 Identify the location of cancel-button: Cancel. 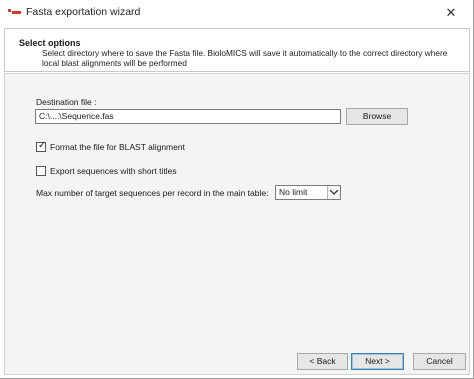
(439, 361).